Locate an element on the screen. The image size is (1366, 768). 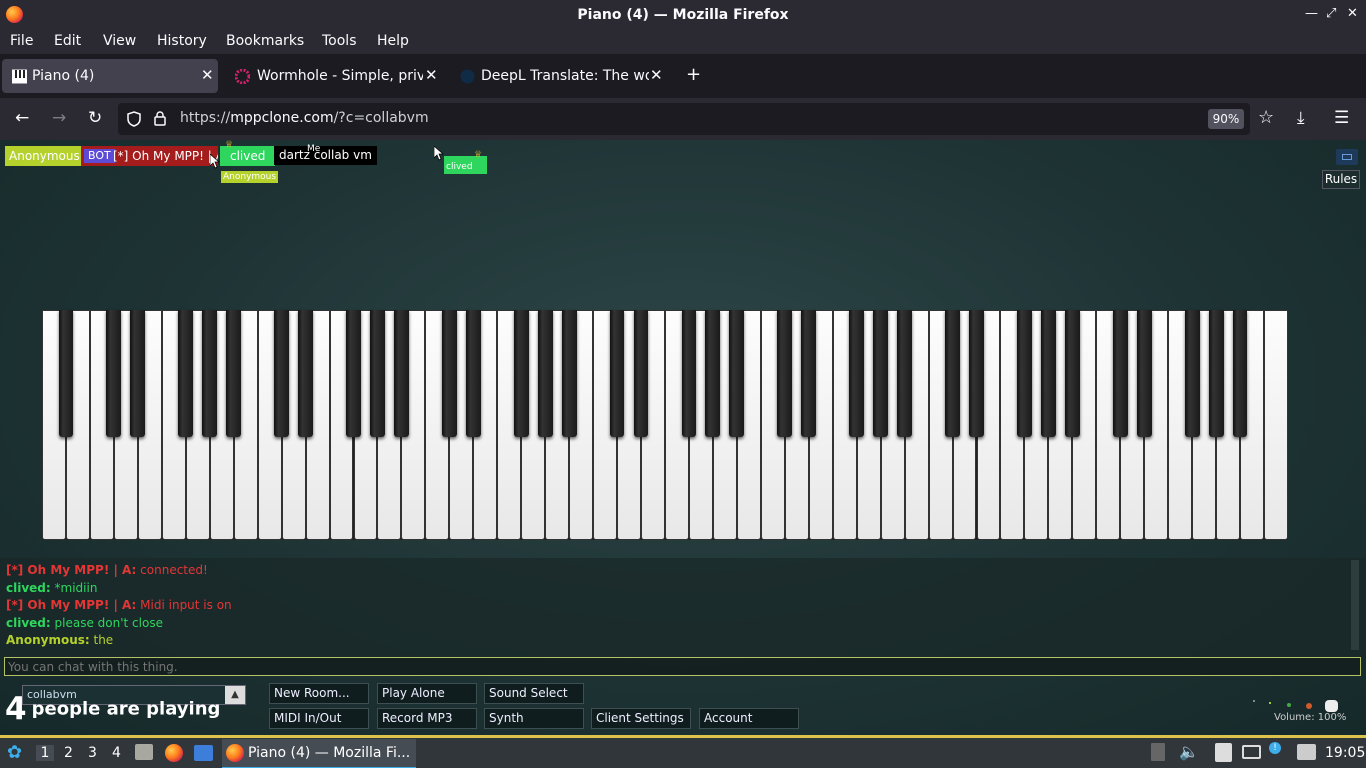
sound-select-button: Sound Select is located at coordinates (534, 693).